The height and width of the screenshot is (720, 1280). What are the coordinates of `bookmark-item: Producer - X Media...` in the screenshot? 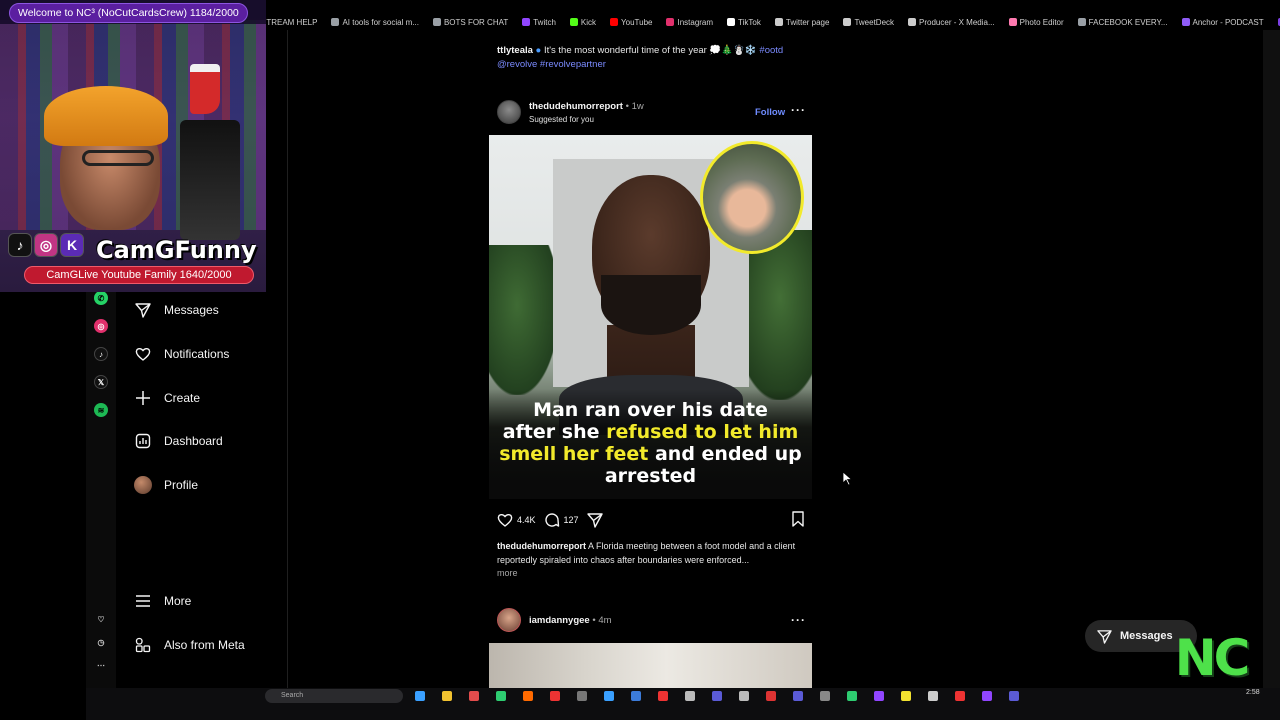 It's located at (951, 22).